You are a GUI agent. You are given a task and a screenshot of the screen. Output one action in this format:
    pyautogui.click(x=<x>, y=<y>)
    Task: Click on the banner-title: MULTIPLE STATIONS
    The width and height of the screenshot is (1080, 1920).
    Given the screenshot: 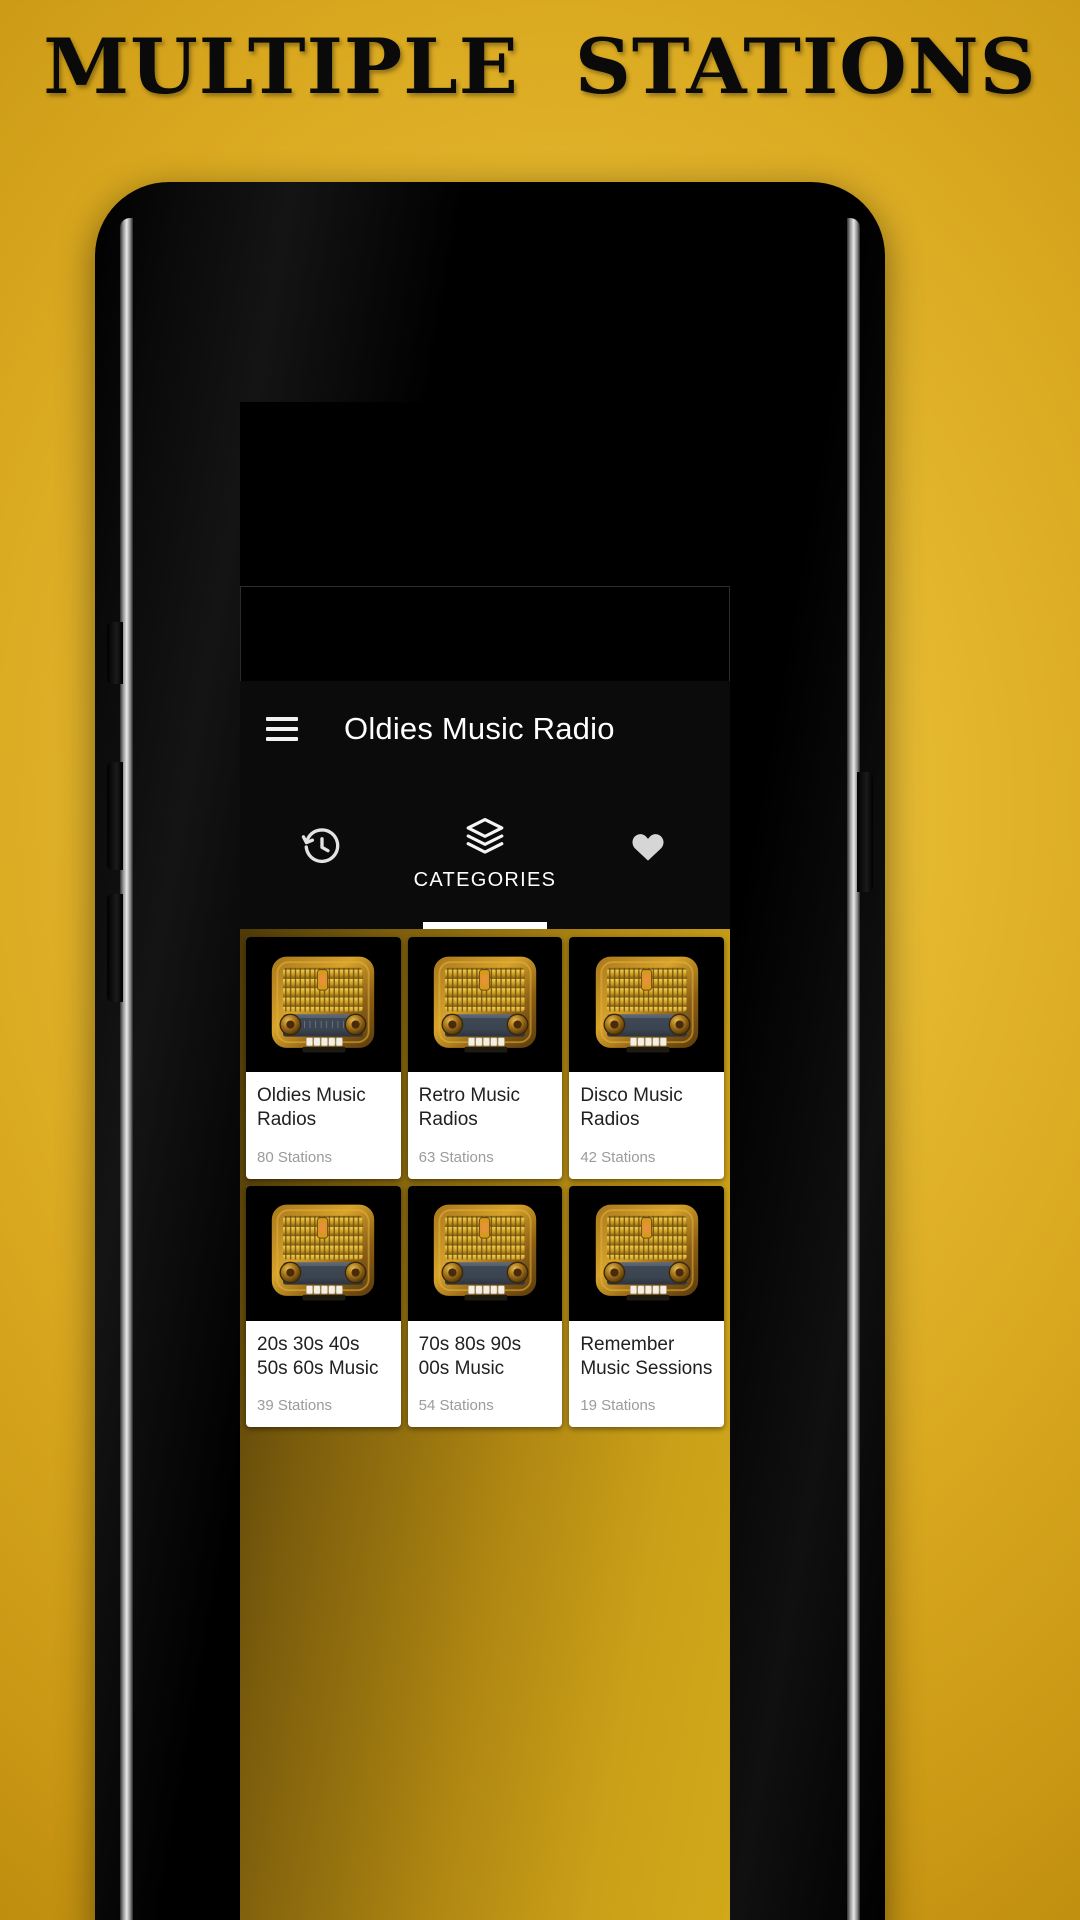 What is the action you would take?
    pyautogui.click(x=540, y=66)
    